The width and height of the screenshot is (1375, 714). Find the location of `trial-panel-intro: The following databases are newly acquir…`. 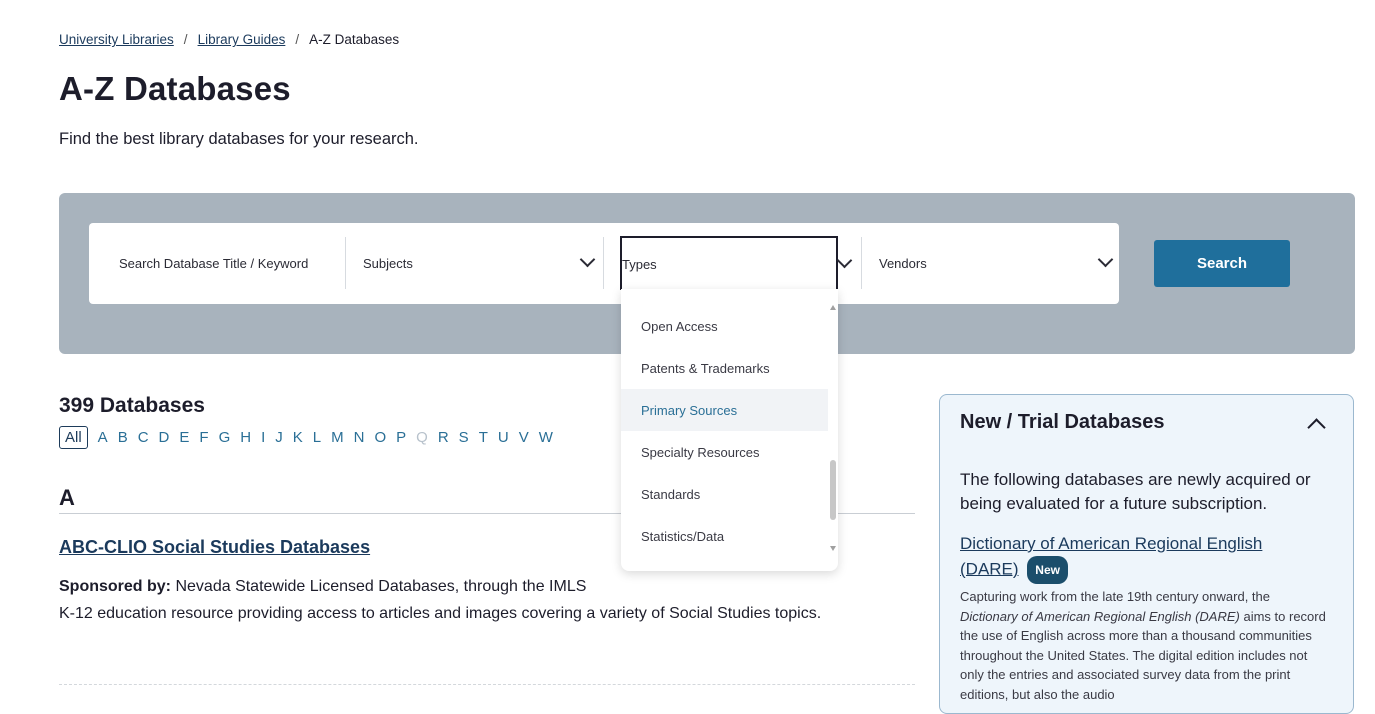

trial-panel-intro: The following databases are newly acquir… is located at coordinates (1135, 491).